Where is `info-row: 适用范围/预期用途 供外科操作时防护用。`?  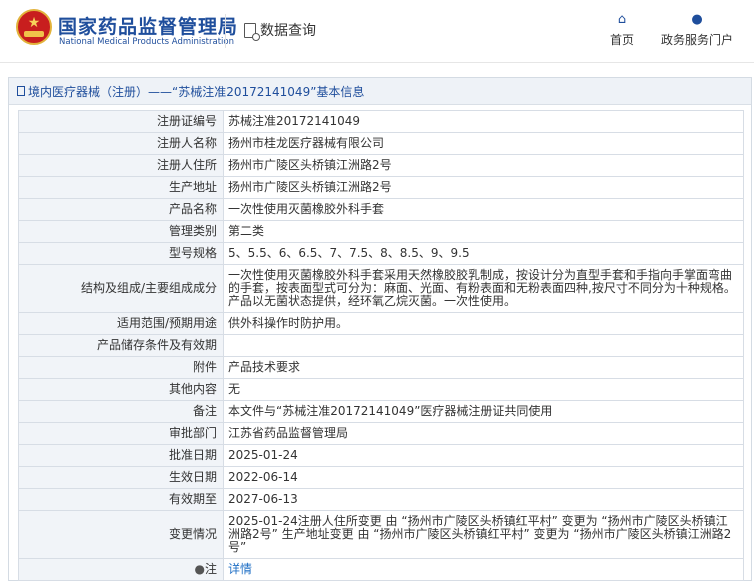 info-row: 适用范围/预期用途 供外科操作时防护用。 is located at coordinates (381, 323).